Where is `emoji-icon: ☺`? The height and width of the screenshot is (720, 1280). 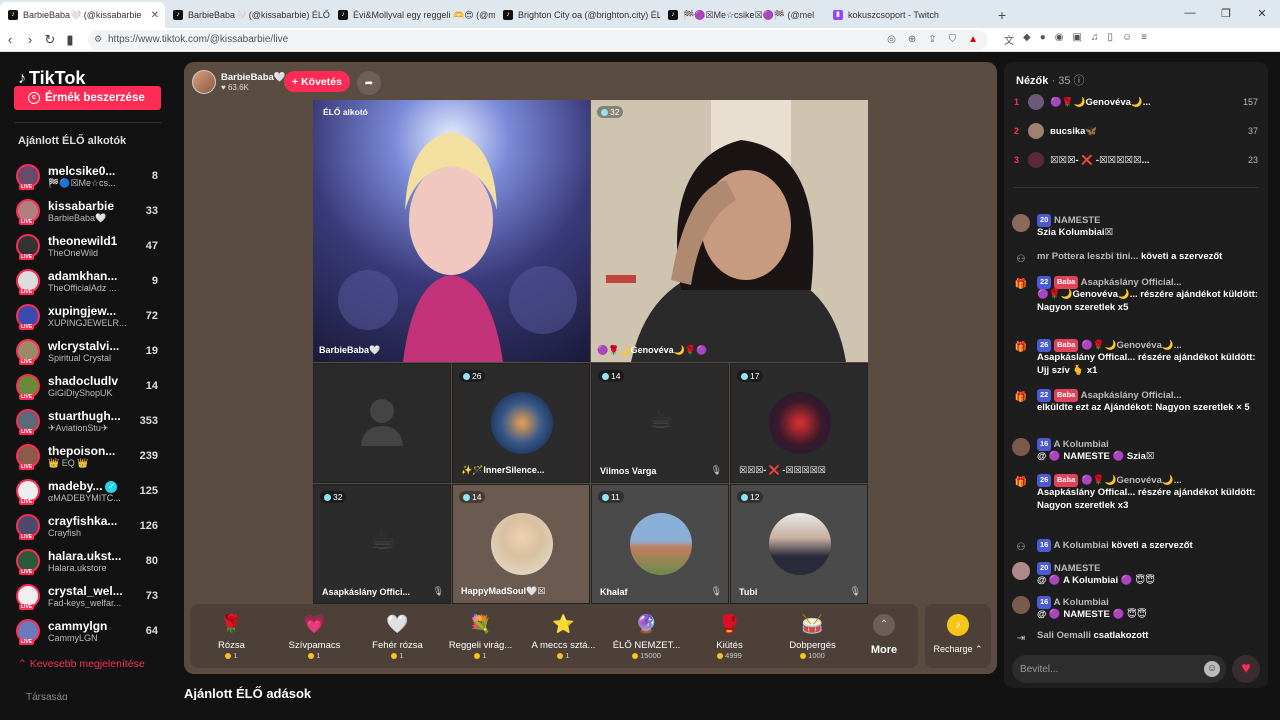
emoji-icon: ☺ is located at coordinates (1212, 669).